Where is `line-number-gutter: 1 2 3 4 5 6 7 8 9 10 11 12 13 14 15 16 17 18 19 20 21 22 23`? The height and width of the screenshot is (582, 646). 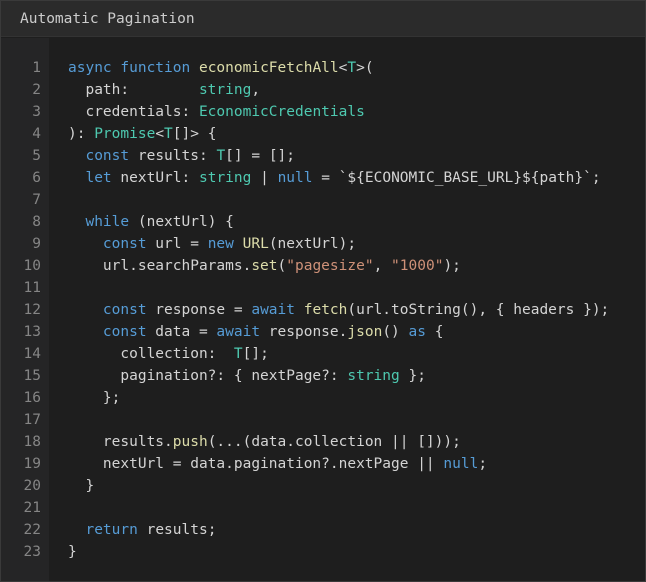 line-number-gutter: 1 2 3 4 5 6 7 8 9 10 11 12 13 14 15 16 17 18 19 20 21 22 23 is located at coordinates (25, 309).